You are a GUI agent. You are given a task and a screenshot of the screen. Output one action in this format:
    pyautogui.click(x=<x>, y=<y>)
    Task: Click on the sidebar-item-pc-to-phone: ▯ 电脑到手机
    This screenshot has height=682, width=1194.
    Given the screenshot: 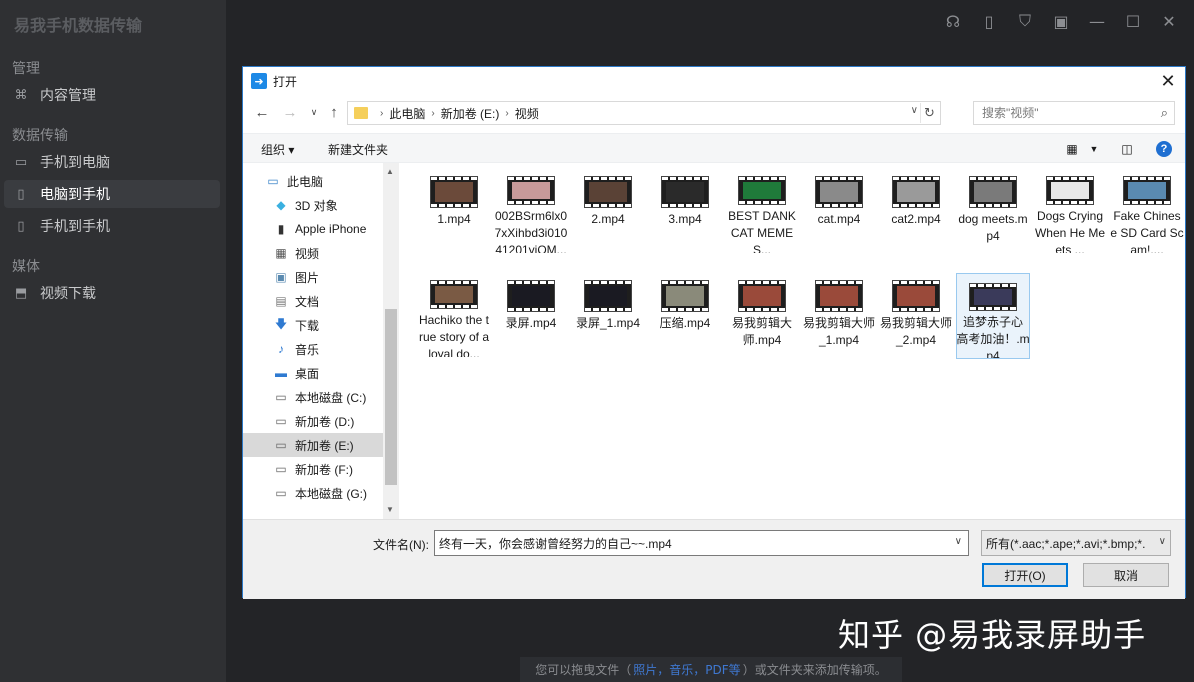 What is the action you would take?
    pyautogui.click(x=112, y=194)
    